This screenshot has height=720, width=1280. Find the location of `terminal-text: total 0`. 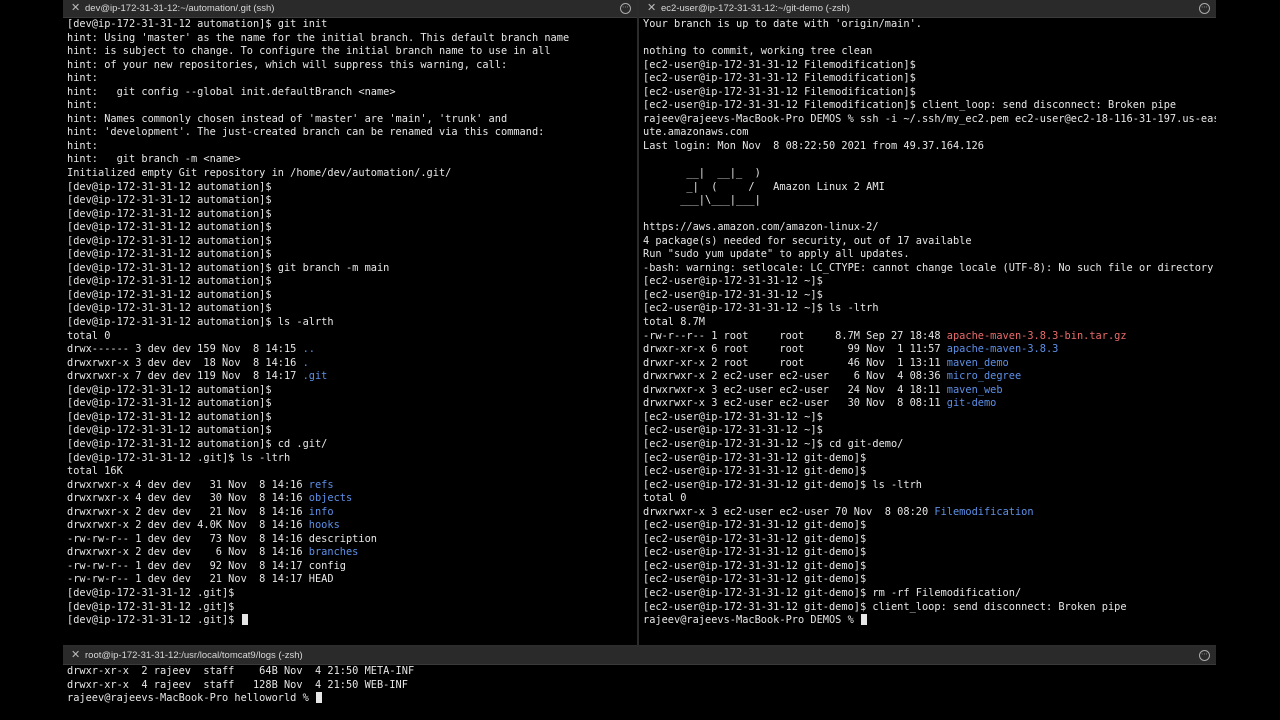

terminal-text: total 0 is located at coordinates (89, 335).